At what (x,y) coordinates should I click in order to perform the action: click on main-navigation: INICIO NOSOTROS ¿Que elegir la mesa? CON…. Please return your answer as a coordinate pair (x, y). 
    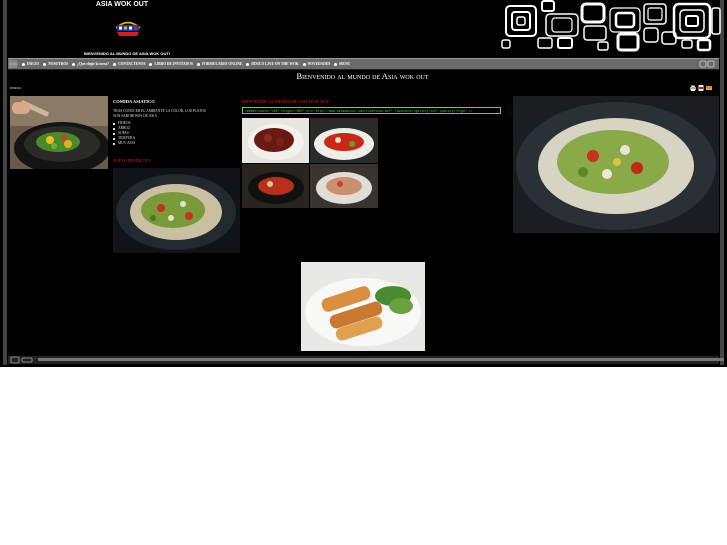
    Looking at the image, I should click on (363, 64).